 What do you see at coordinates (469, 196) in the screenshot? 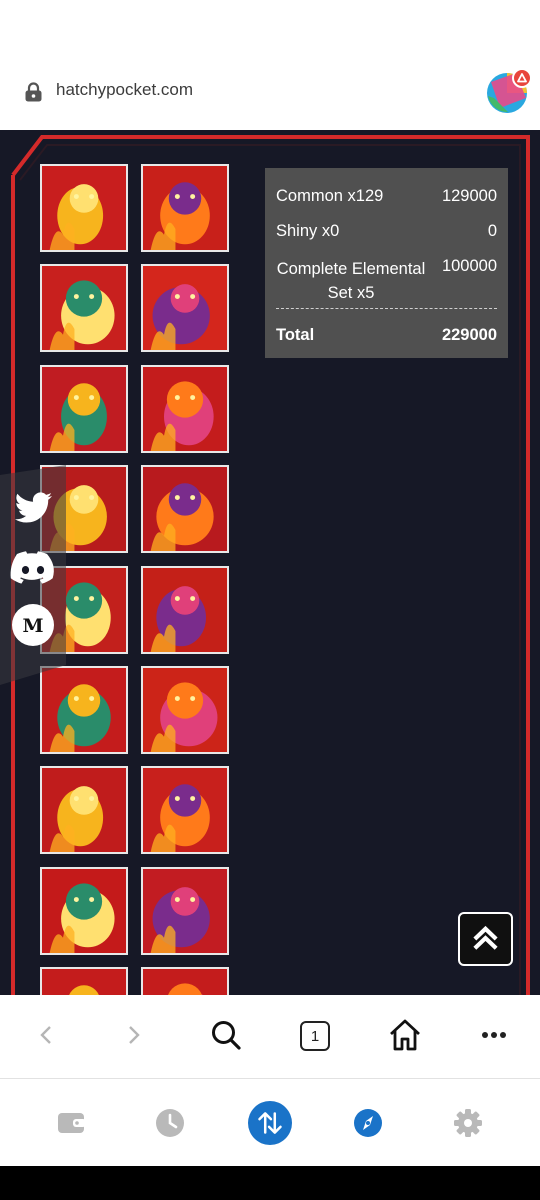
I see `row-value: 129000` at bounding box center [469, 196].